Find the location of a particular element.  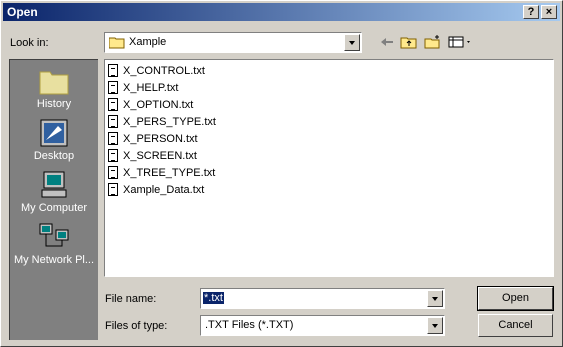

file-name: X_CONTROL.txt is located at coordinates (164, 71).